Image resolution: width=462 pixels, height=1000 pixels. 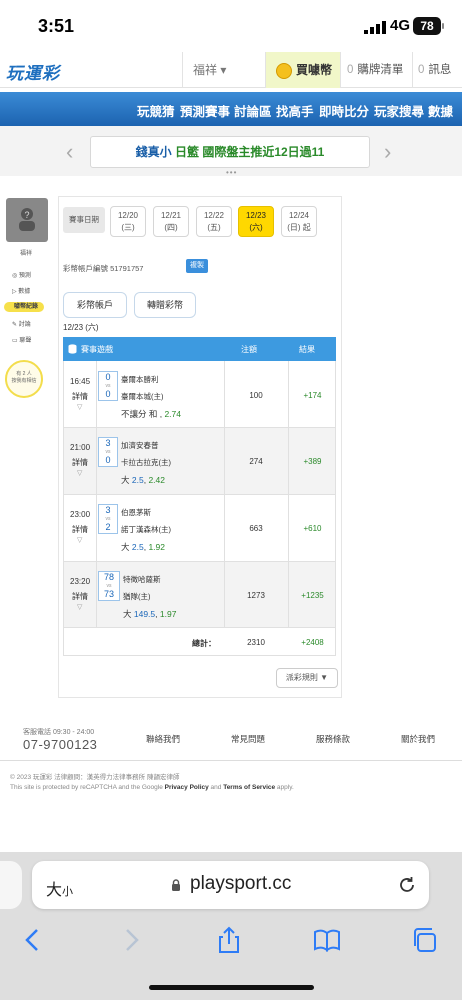 I want to click on sidebar-item-predict: ◎ 預測, so click(x=21, y=274).